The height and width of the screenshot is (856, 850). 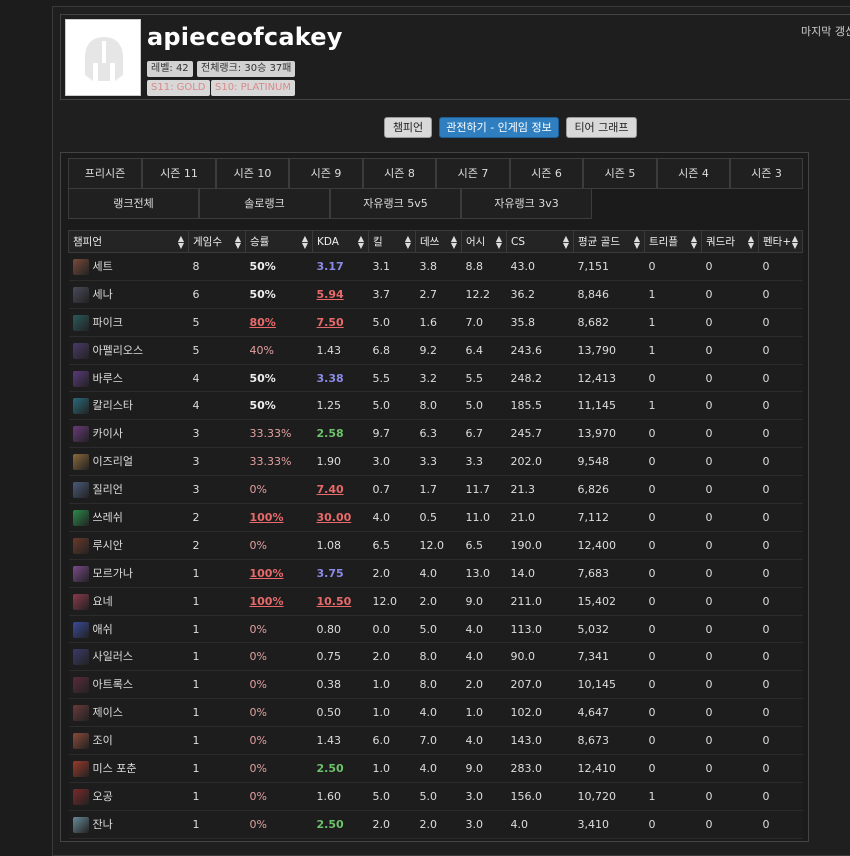 I want to click on d-cell: 7.0, so click(x=438, y=741).